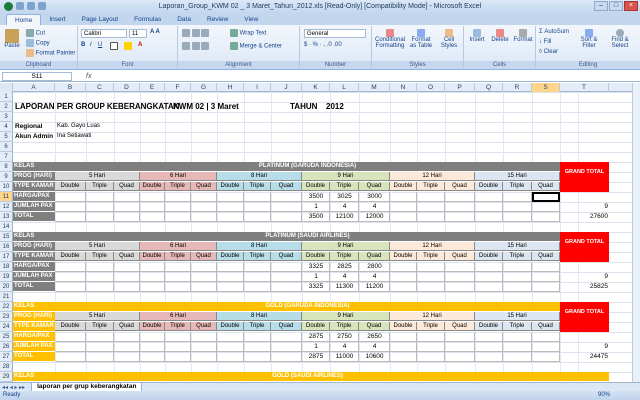  I want to click on row-header: 22, so click(6, 307).